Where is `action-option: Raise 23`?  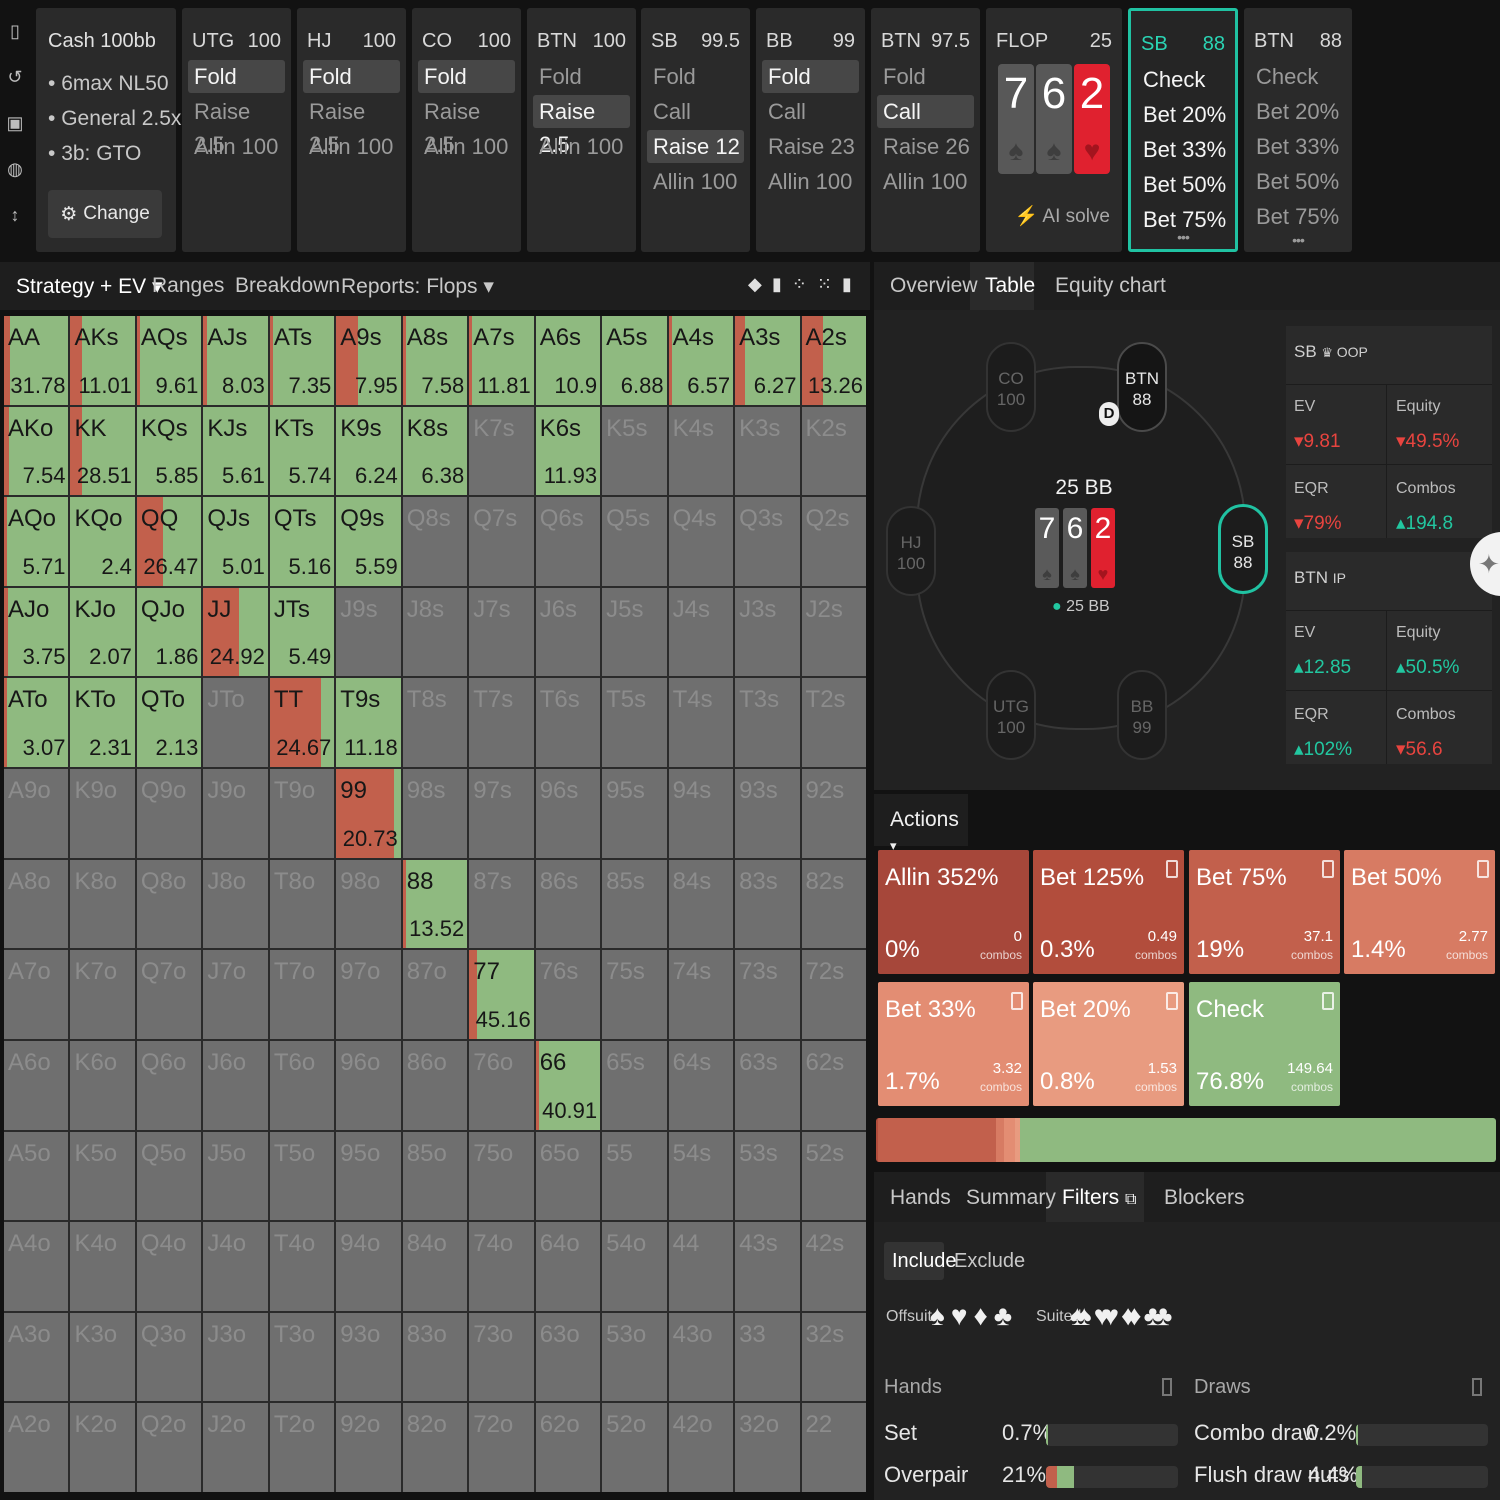
action-option: Raise 23 is located at coordinates (810, 146).